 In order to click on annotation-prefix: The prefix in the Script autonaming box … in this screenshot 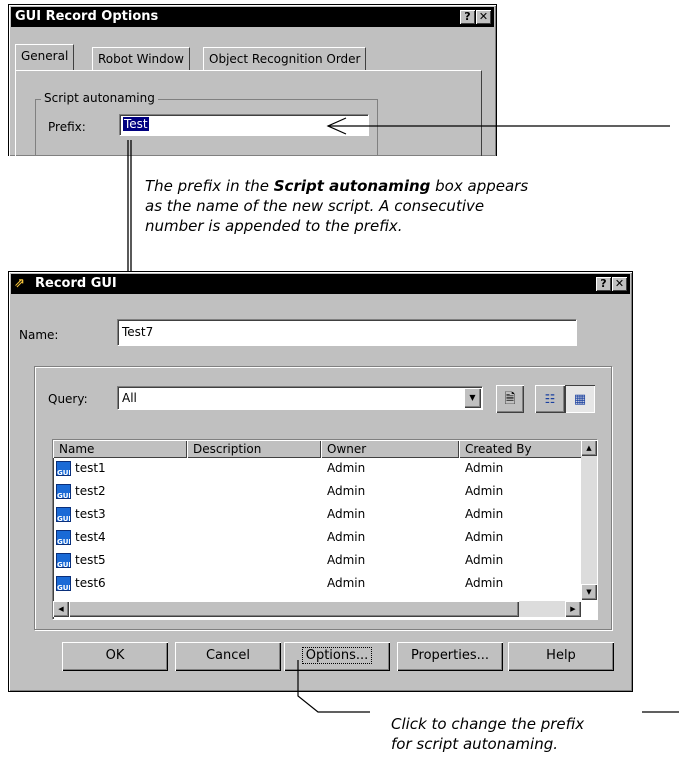, I will do `click(337, 206)`.